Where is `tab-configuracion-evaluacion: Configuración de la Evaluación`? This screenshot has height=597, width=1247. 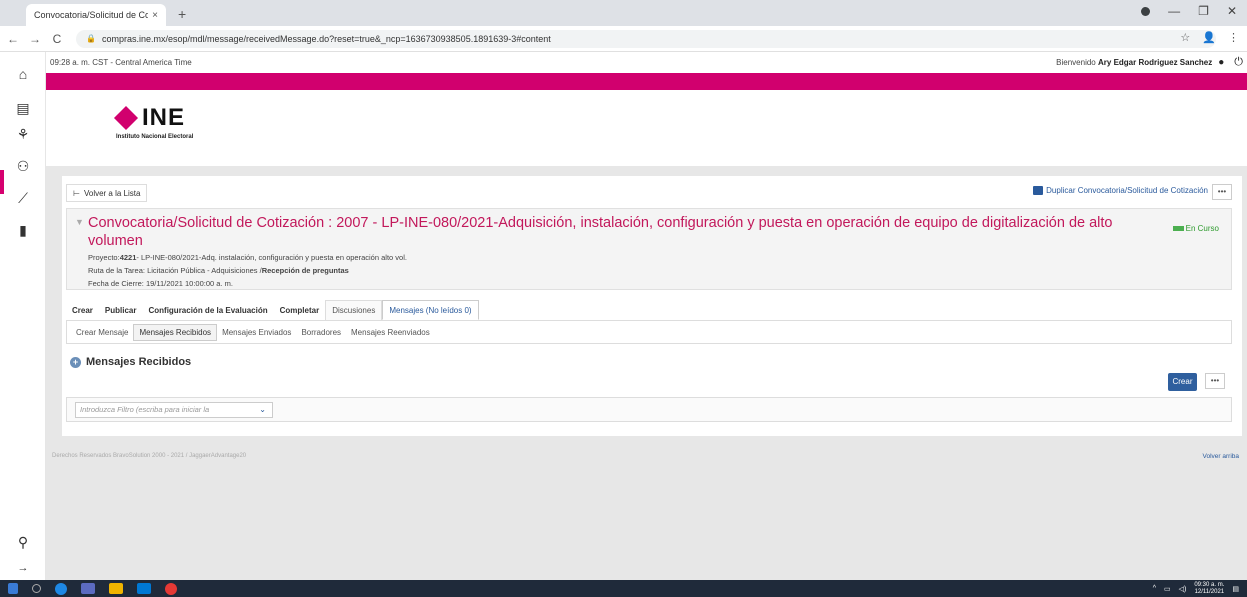
tab-configuracion-evaluacion: Configuración de la Evaluación is located at coordinates (207, 310).